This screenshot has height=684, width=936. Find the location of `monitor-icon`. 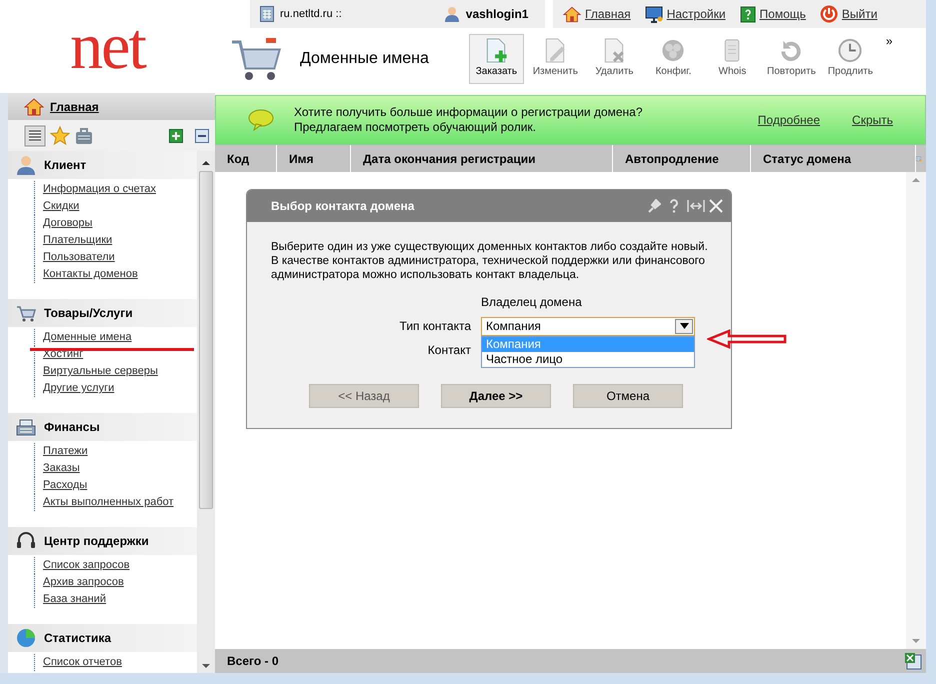

monitor-icon is located at coordinates (653, 14).